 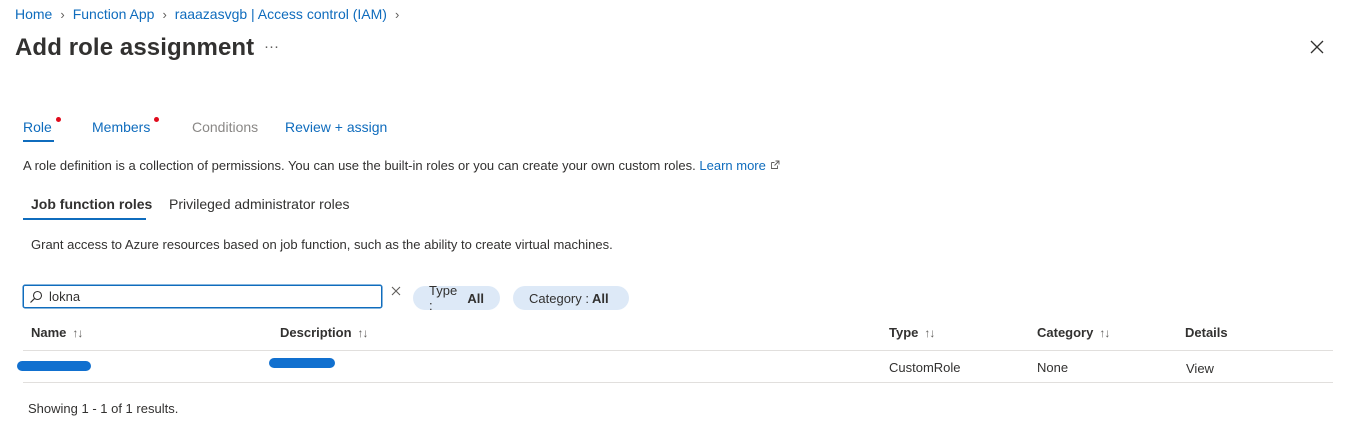 I want to click on table-row-divider, so click(x=678, y=382).